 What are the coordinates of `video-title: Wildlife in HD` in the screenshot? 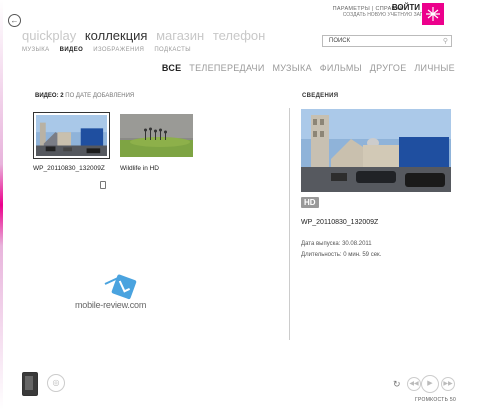 It's located at (140, 168).